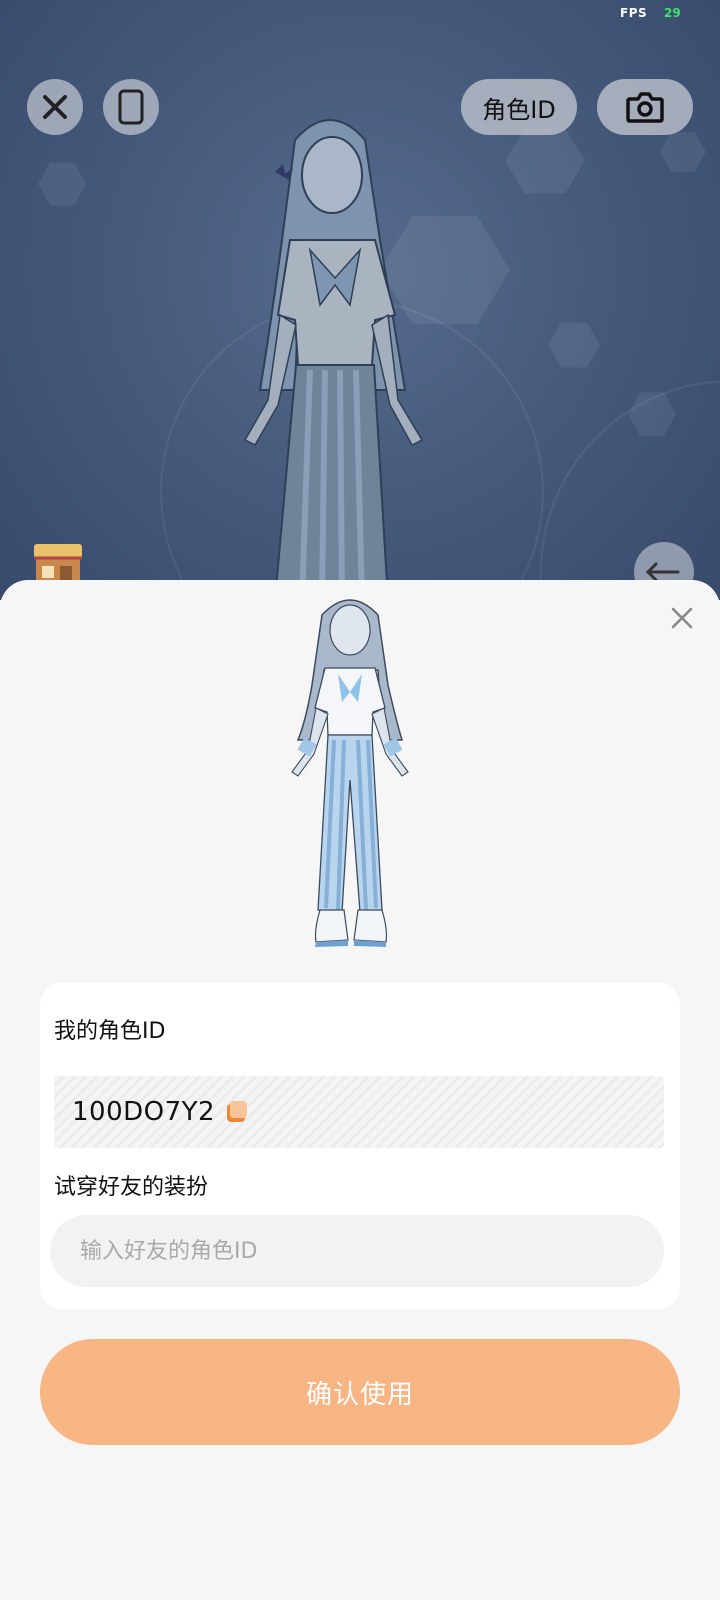 This screenshot has height=1600, width=720. I want to click on my-role-id-value: 100DO7Y2, so click(144, 1112).